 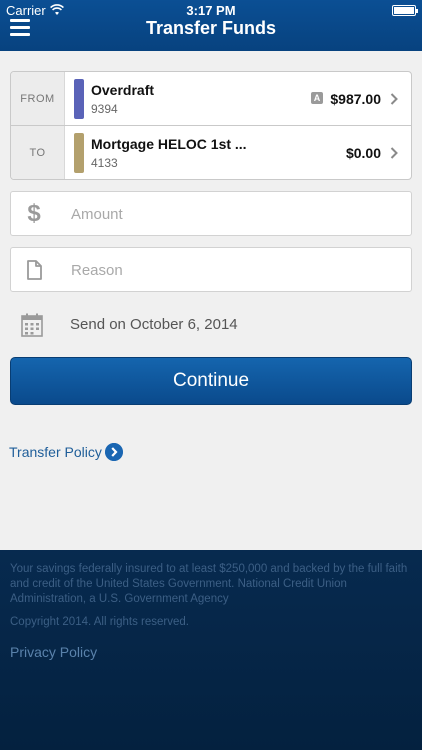 What do you see at coordinates (38, 98) in the screenshot?
I see `from-label: FROM` at bounding box center [38, 98].